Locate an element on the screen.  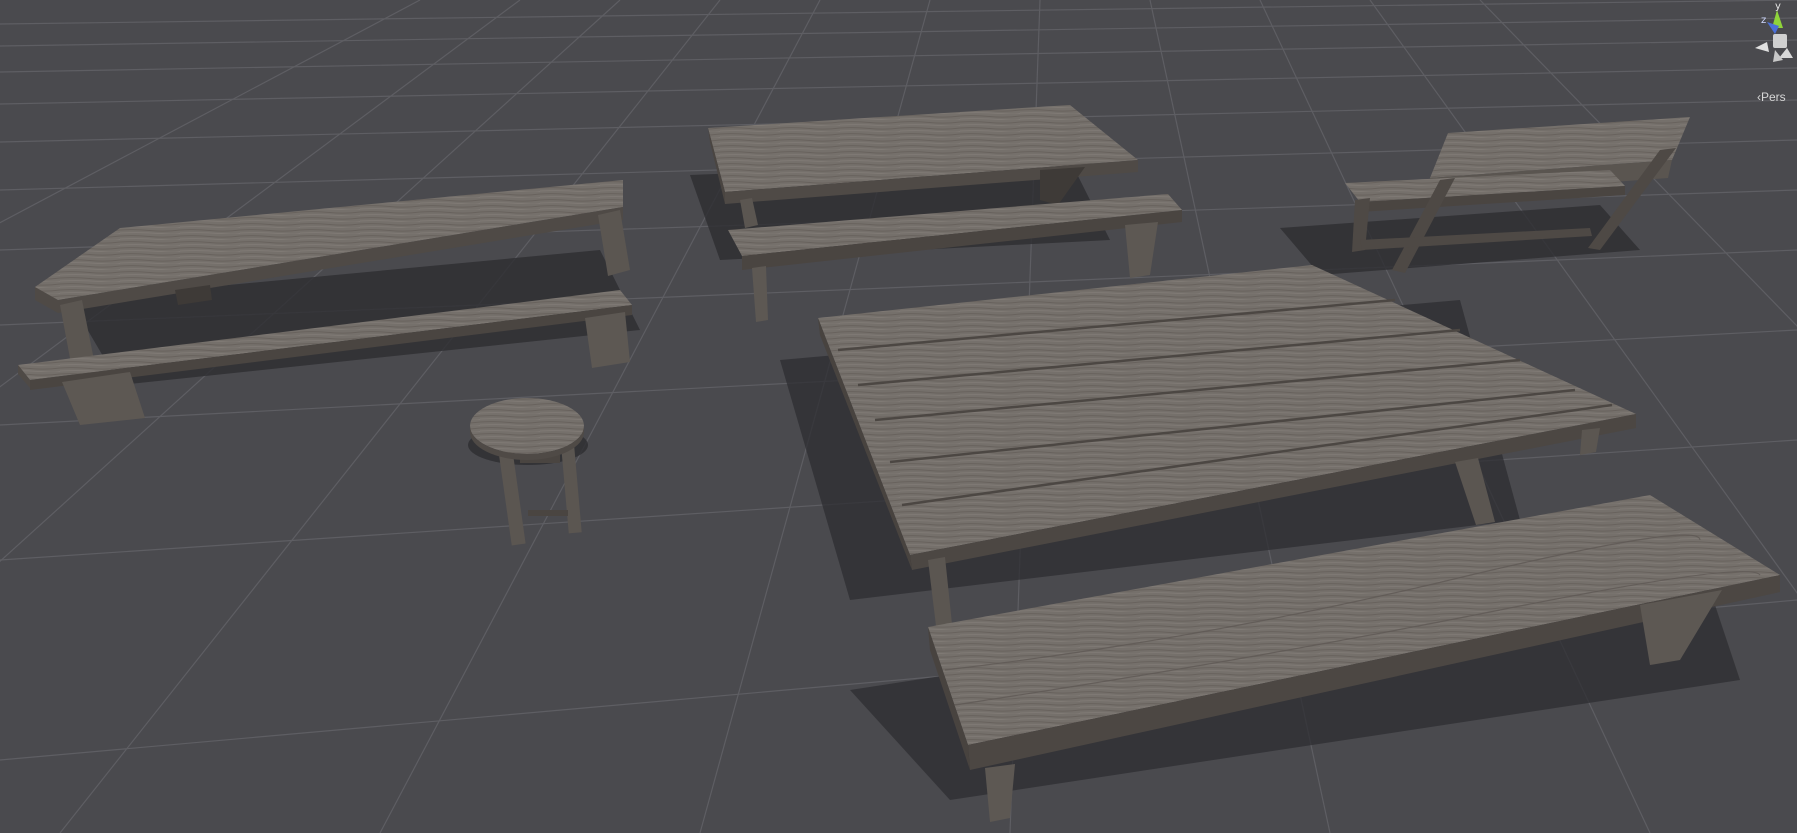
gizmo-x-neg-cone is located at coordinates (1786, 53).